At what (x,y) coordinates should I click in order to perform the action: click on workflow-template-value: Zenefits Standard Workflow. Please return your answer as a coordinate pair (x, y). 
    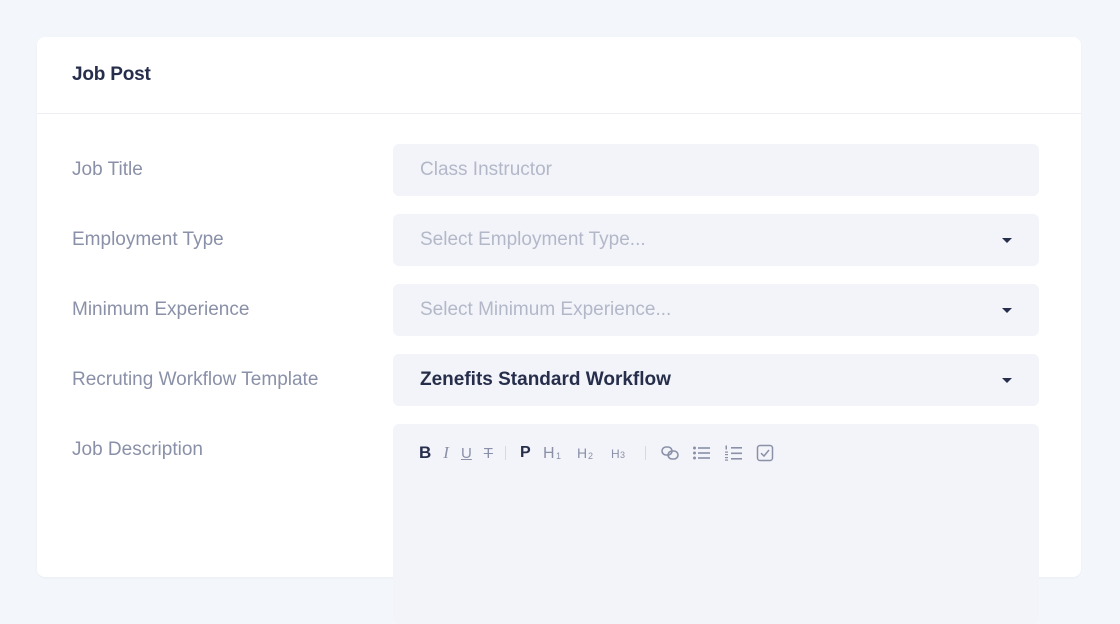
    Looking at the image, I should click on (545, 379).